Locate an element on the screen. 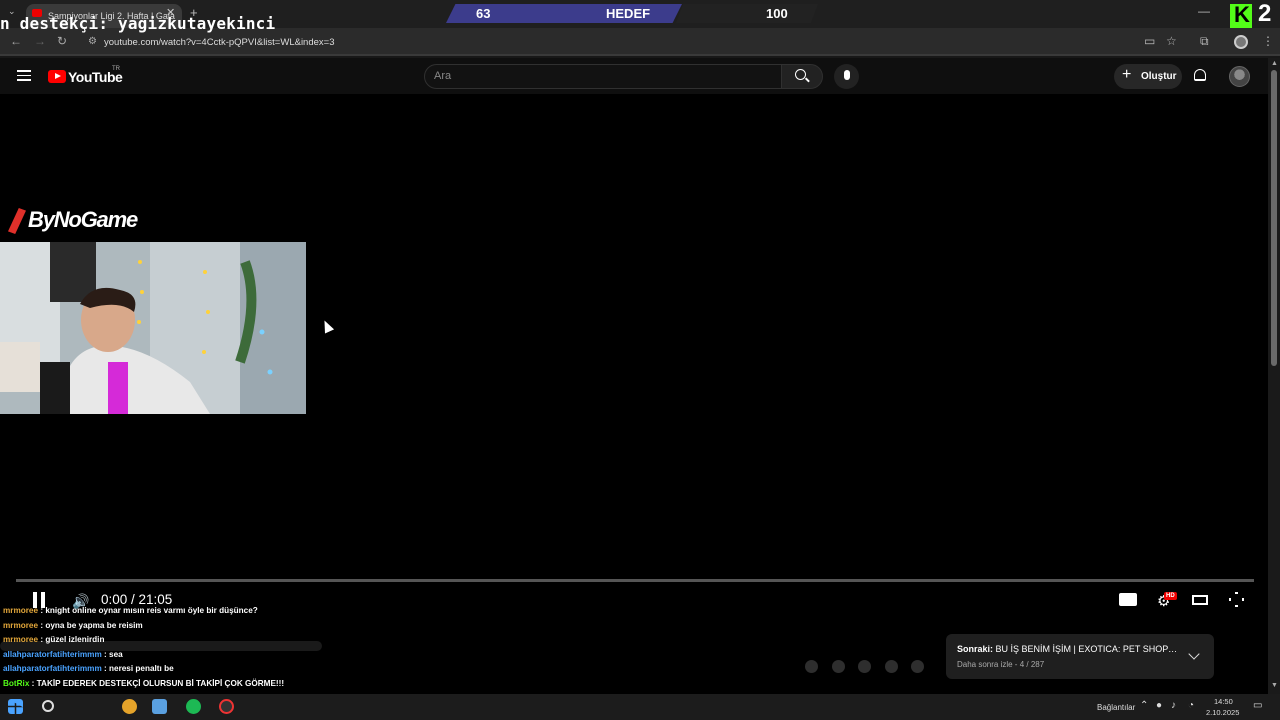 This screenshot has width=1280, height=720. chat-text: : güzel izlenirdin is located at coordinates (71, 639).